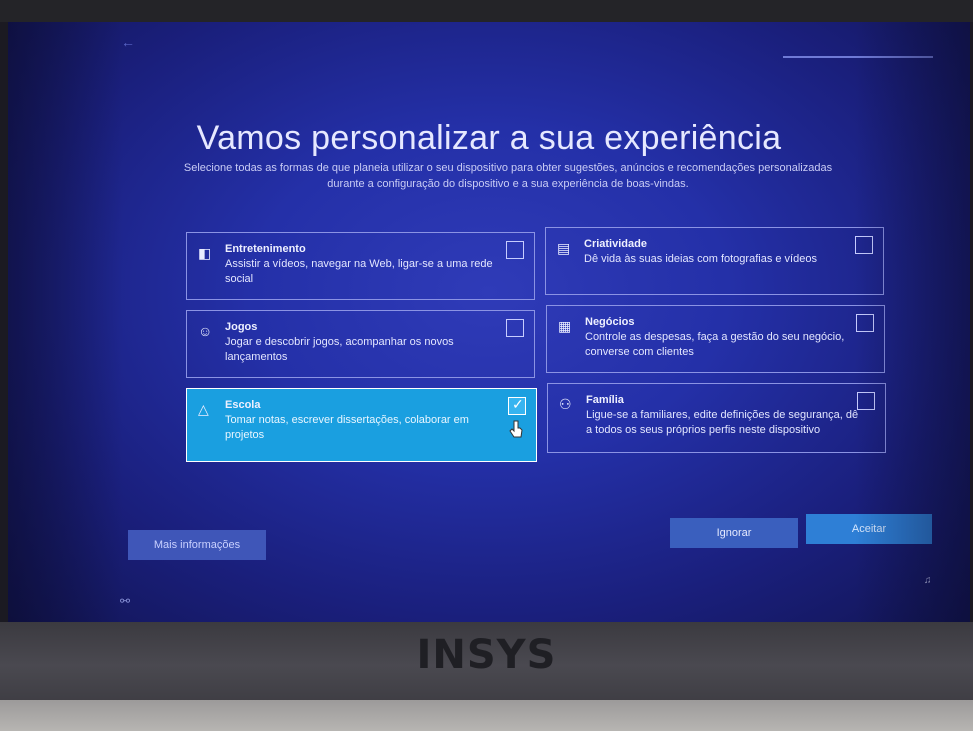  I want to click on option-checkbox: ✓, so click(517, 405).